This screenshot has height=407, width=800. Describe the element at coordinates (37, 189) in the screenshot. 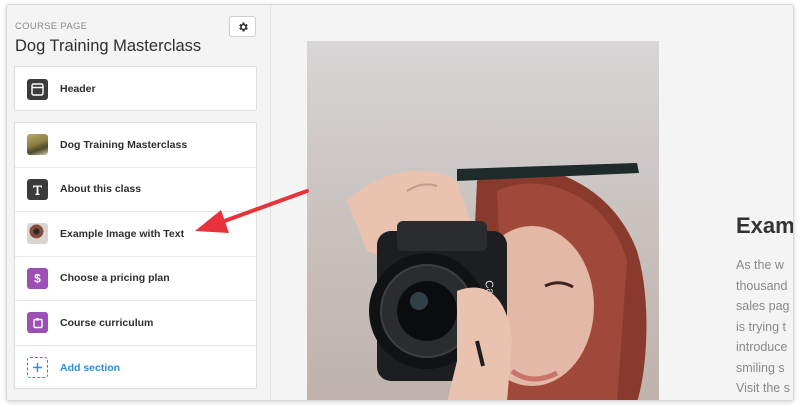

I see `text-t-icon` at that location.